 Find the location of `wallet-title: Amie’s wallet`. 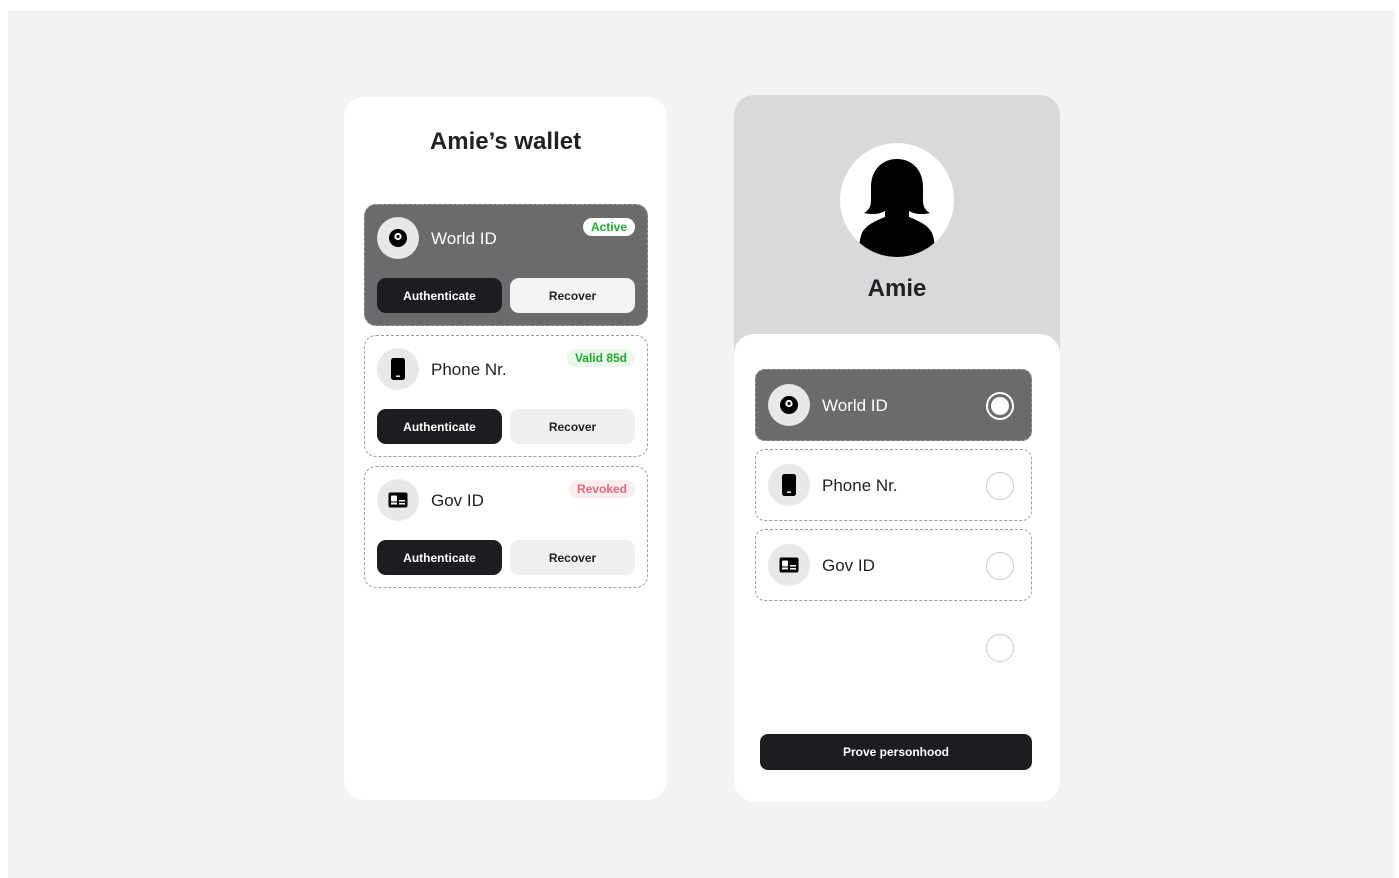

wallet-title: Amie’s wallet is located at coordinates (505, 141).